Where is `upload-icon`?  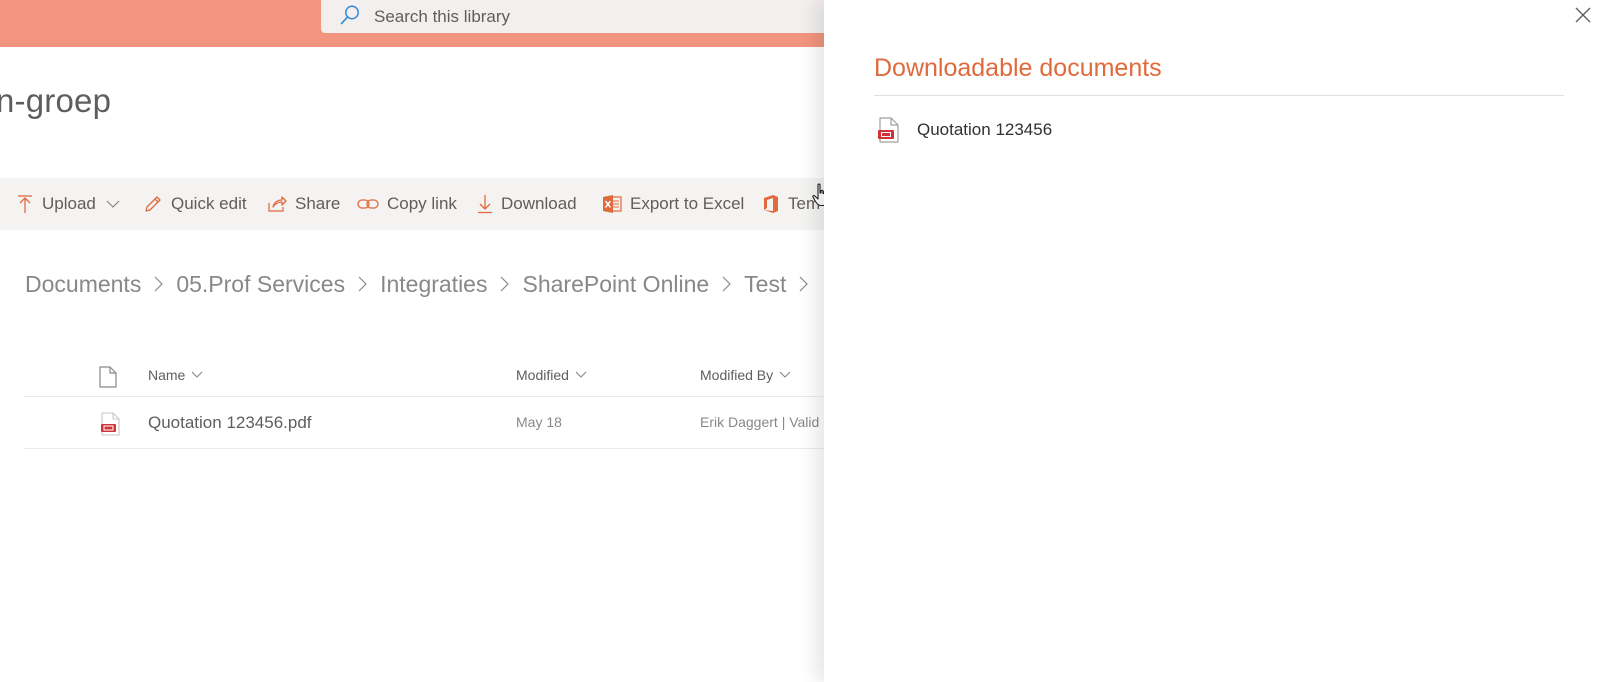 upload-icon is located at coordinates (25, 204).